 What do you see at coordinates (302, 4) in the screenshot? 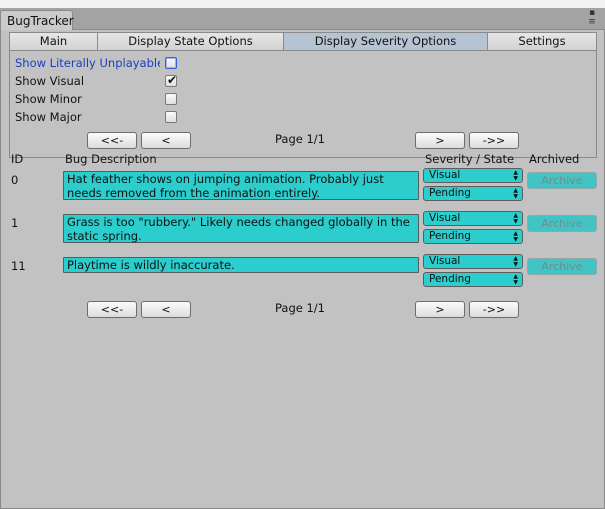
I see `titlebar-strip` at bounding box center [302, 4].